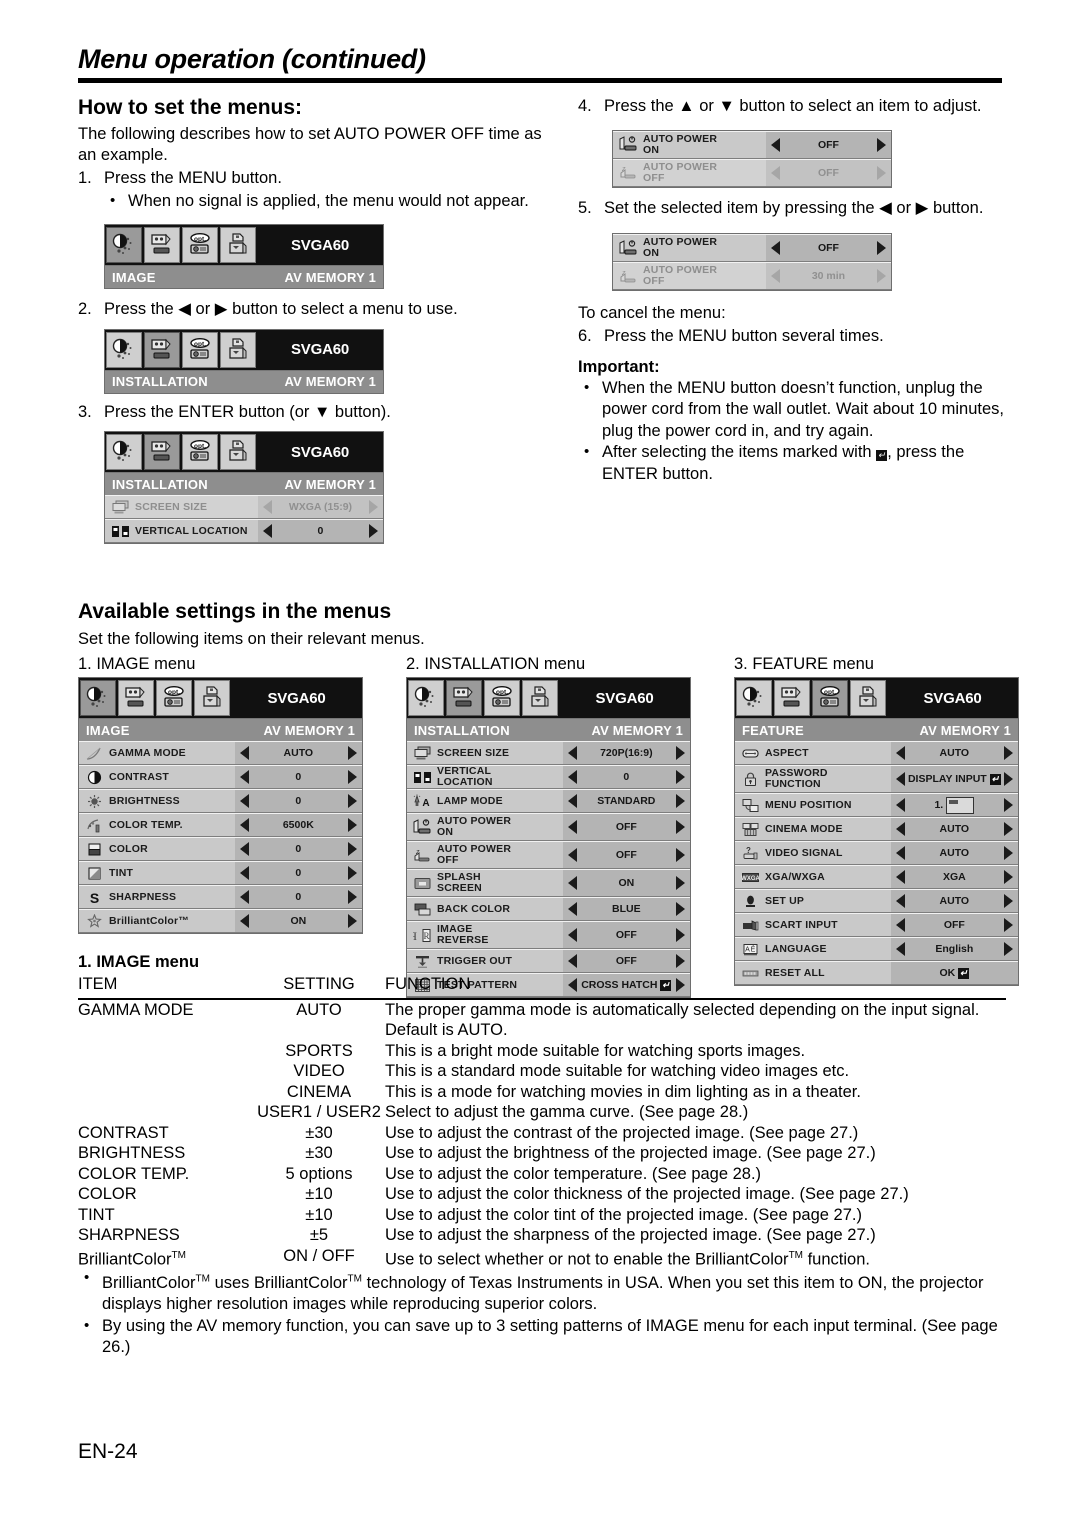  I want to click on osd-row-value-group: 6500K, so click(298, 825).